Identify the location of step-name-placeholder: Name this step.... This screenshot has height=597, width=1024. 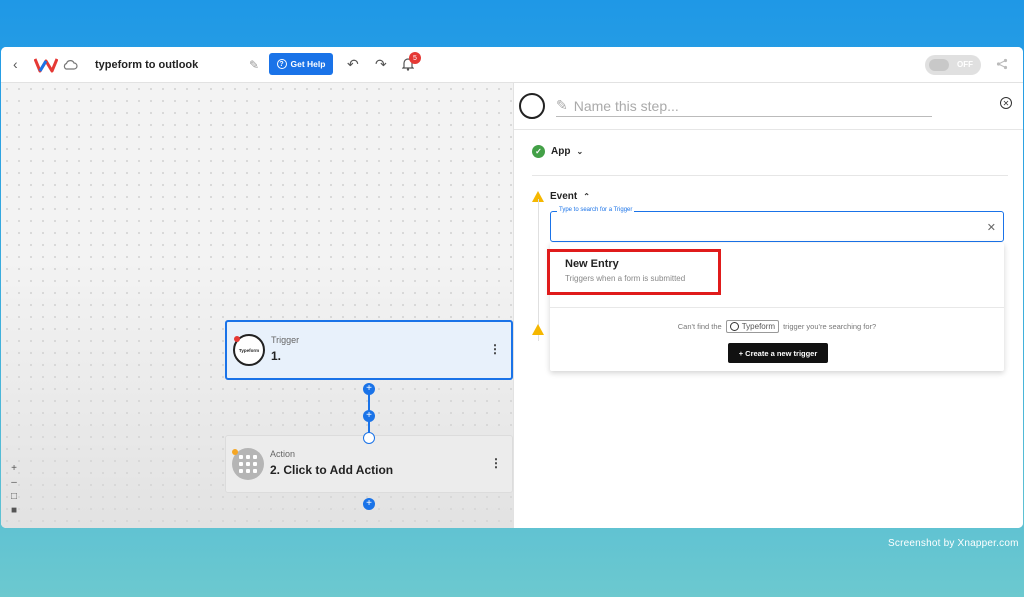
(626, 105).